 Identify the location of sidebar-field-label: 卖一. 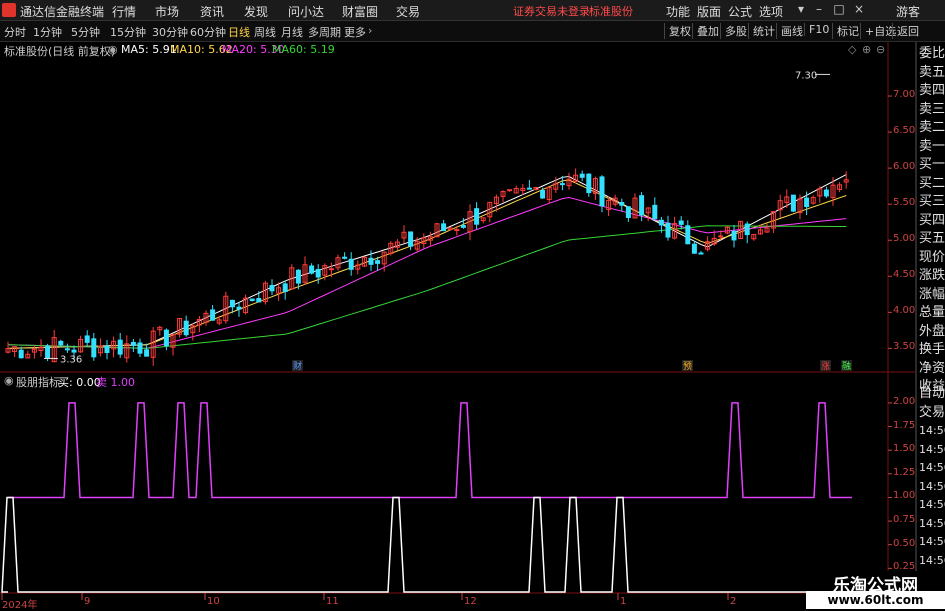
(932, 146).